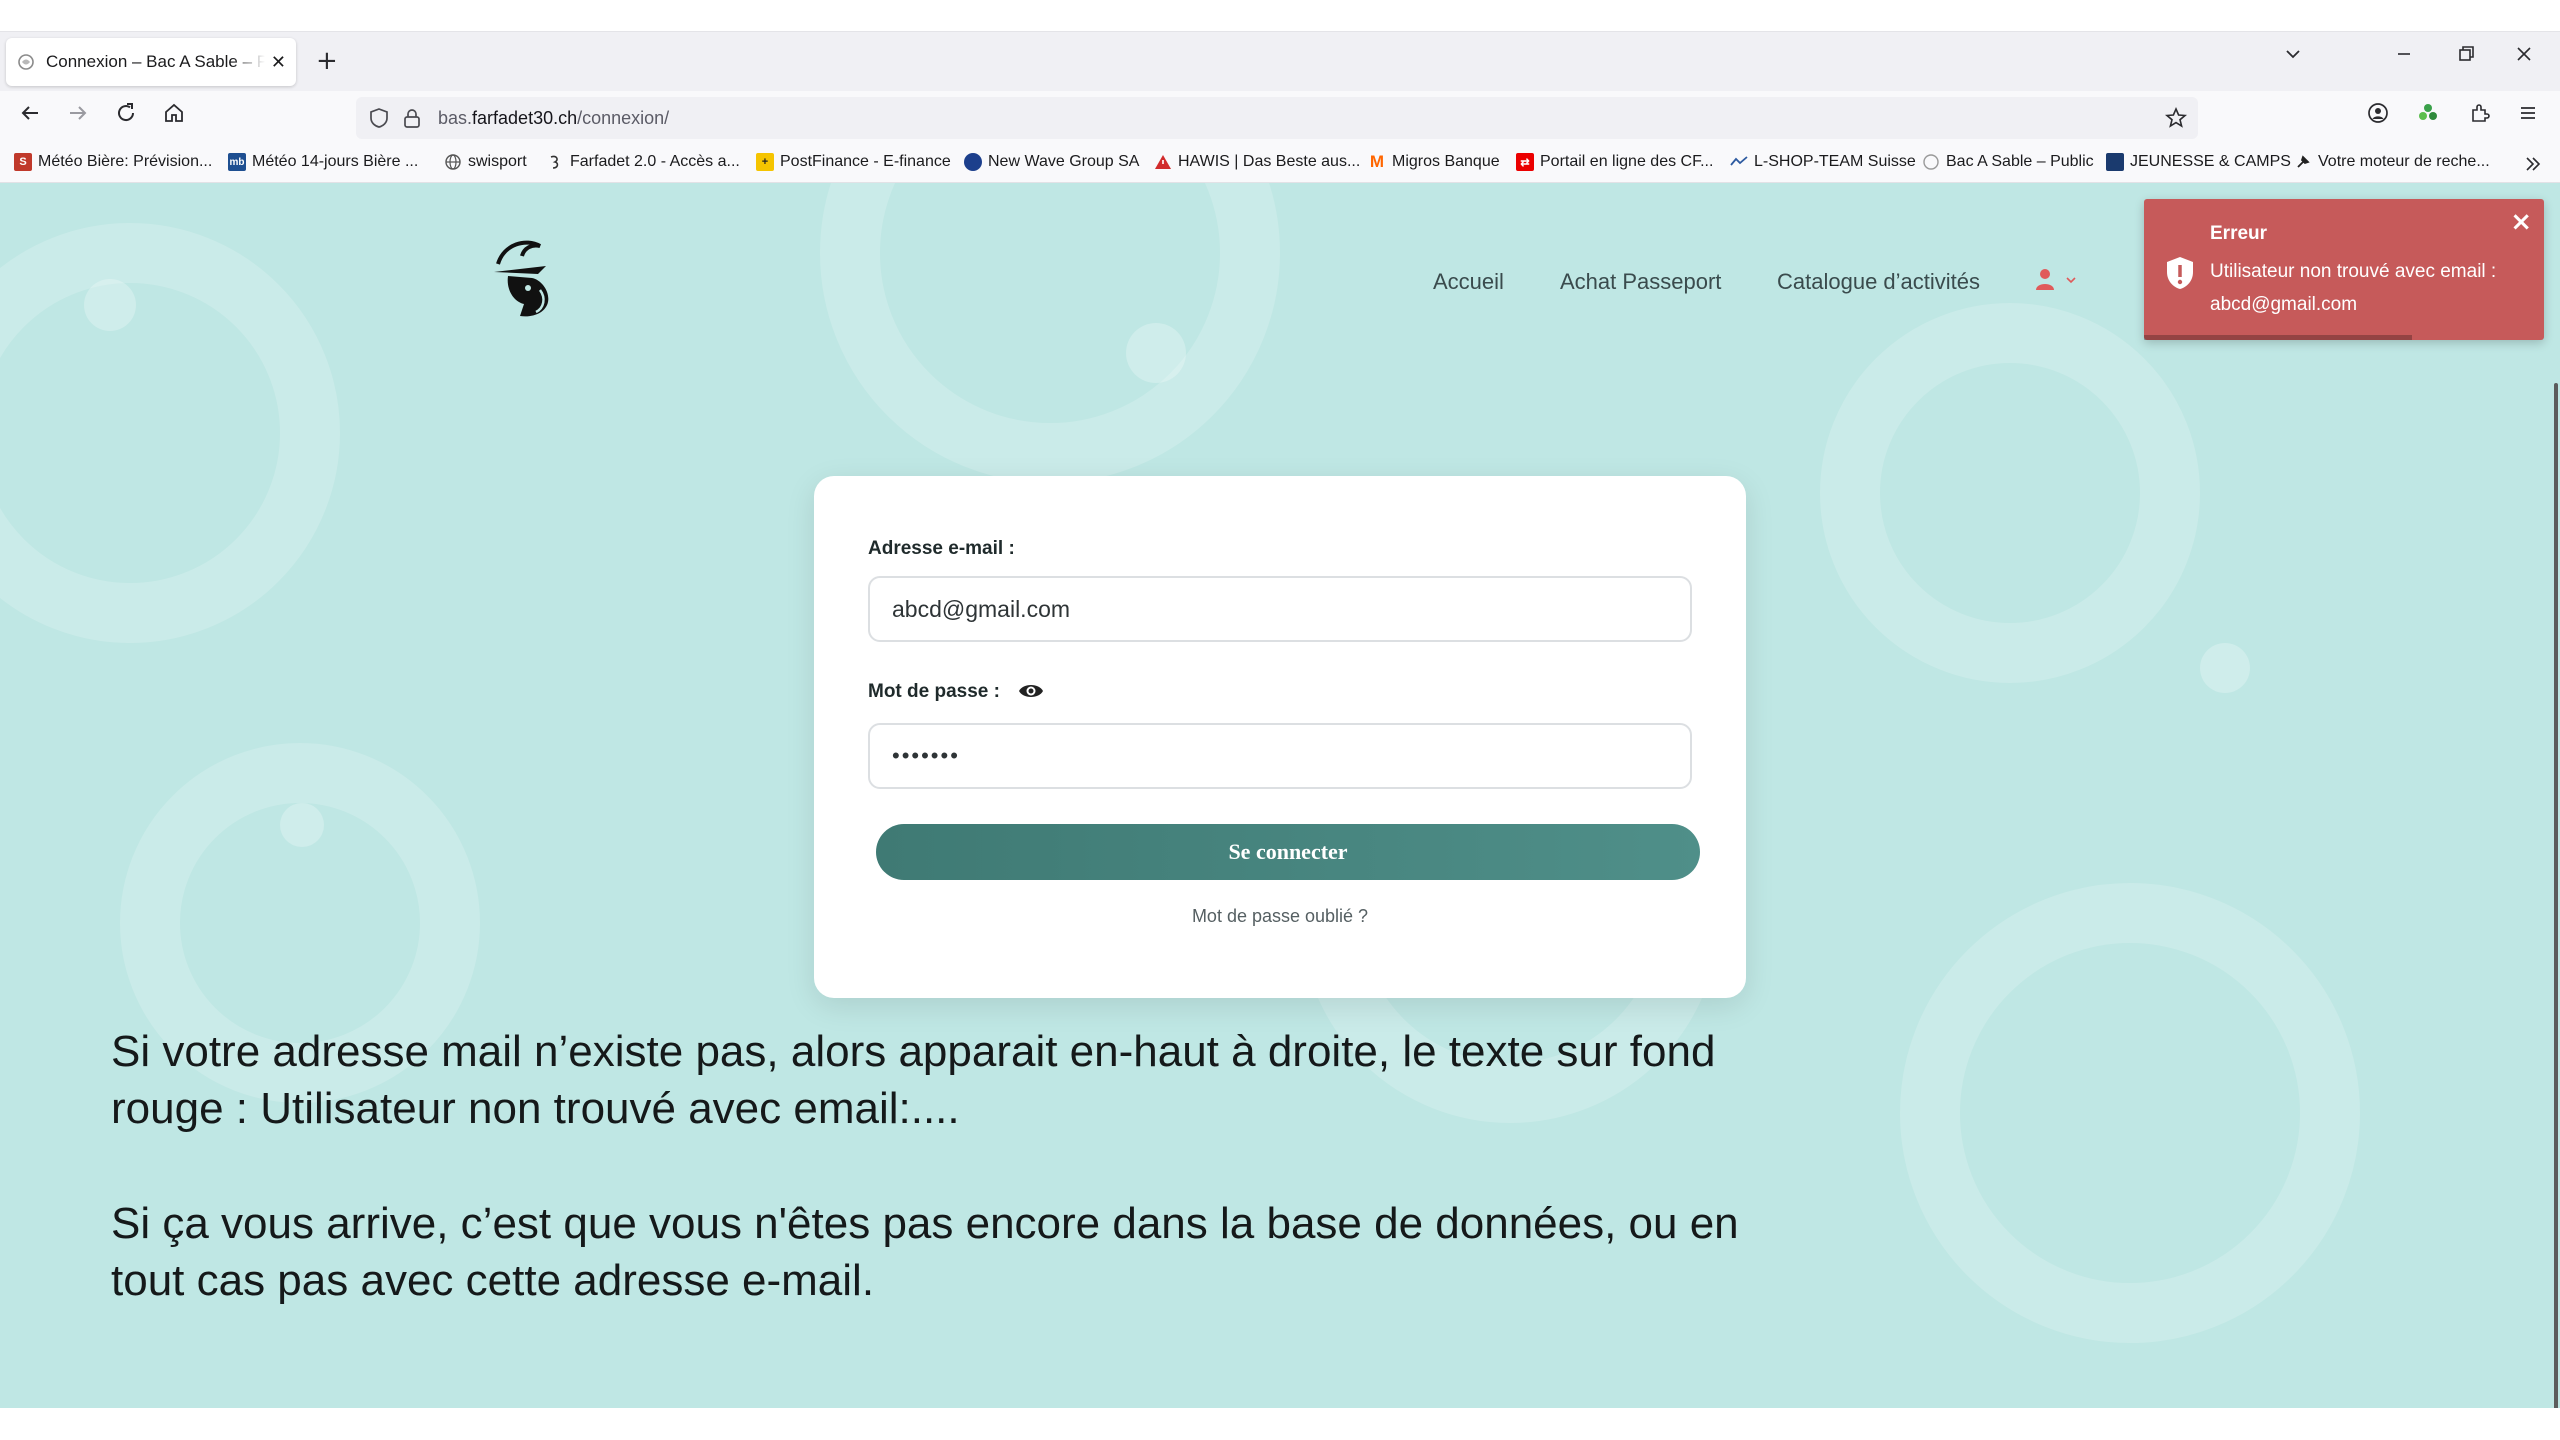 The width and height of the screenshot is (2560, 1440). What do you see at coordinates (2404, 57) in the screenshot?
I see `minimize-icon` at bounding box center [2404, 57].